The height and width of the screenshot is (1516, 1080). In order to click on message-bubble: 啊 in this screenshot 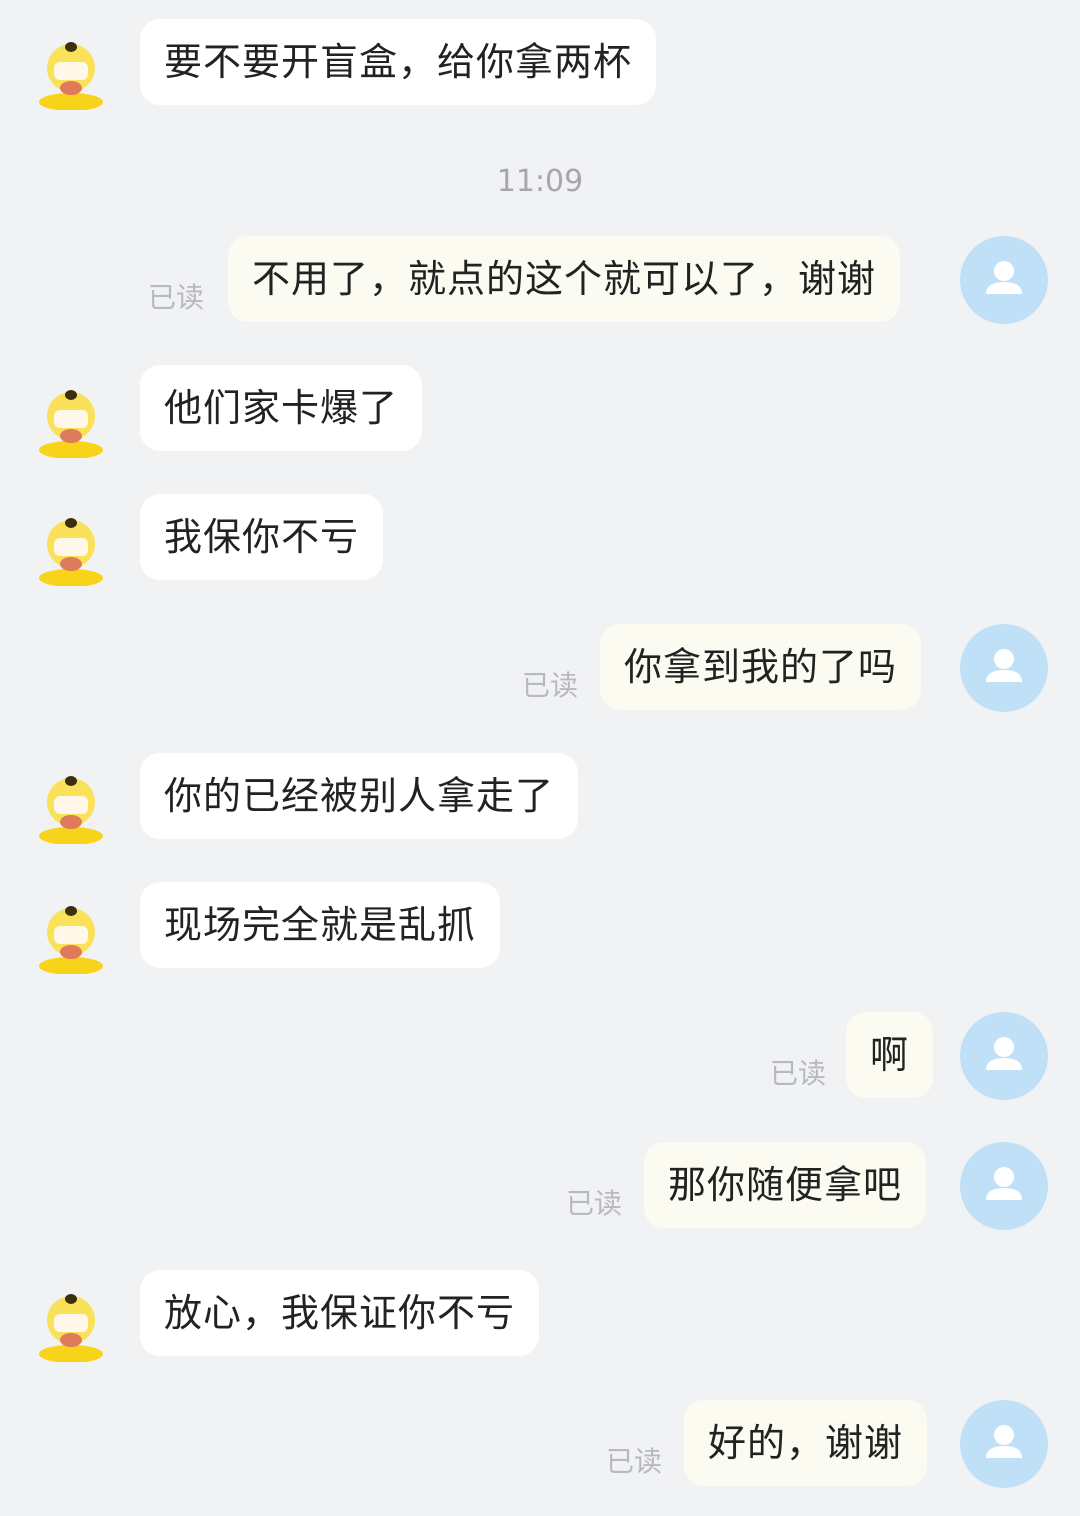, I will do `click(890, 1055)`.